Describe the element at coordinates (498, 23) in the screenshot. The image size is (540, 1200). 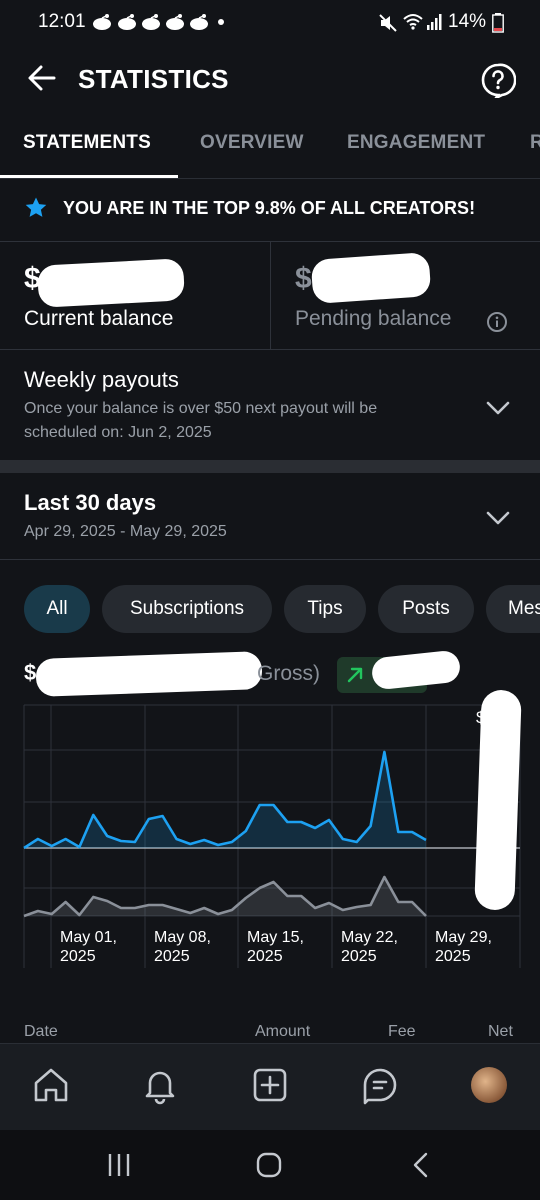
I see `battery-icon` at that location.